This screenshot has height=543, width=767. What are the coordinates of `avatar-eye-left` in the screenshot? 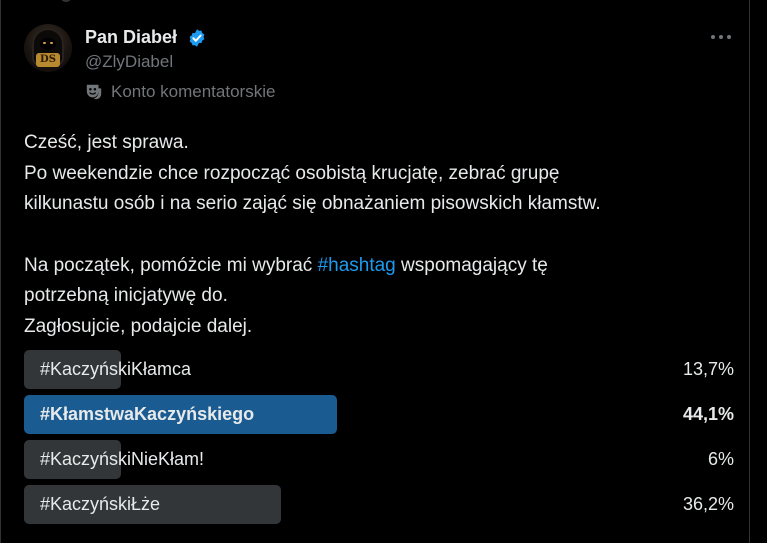 It's located at (44, 43).